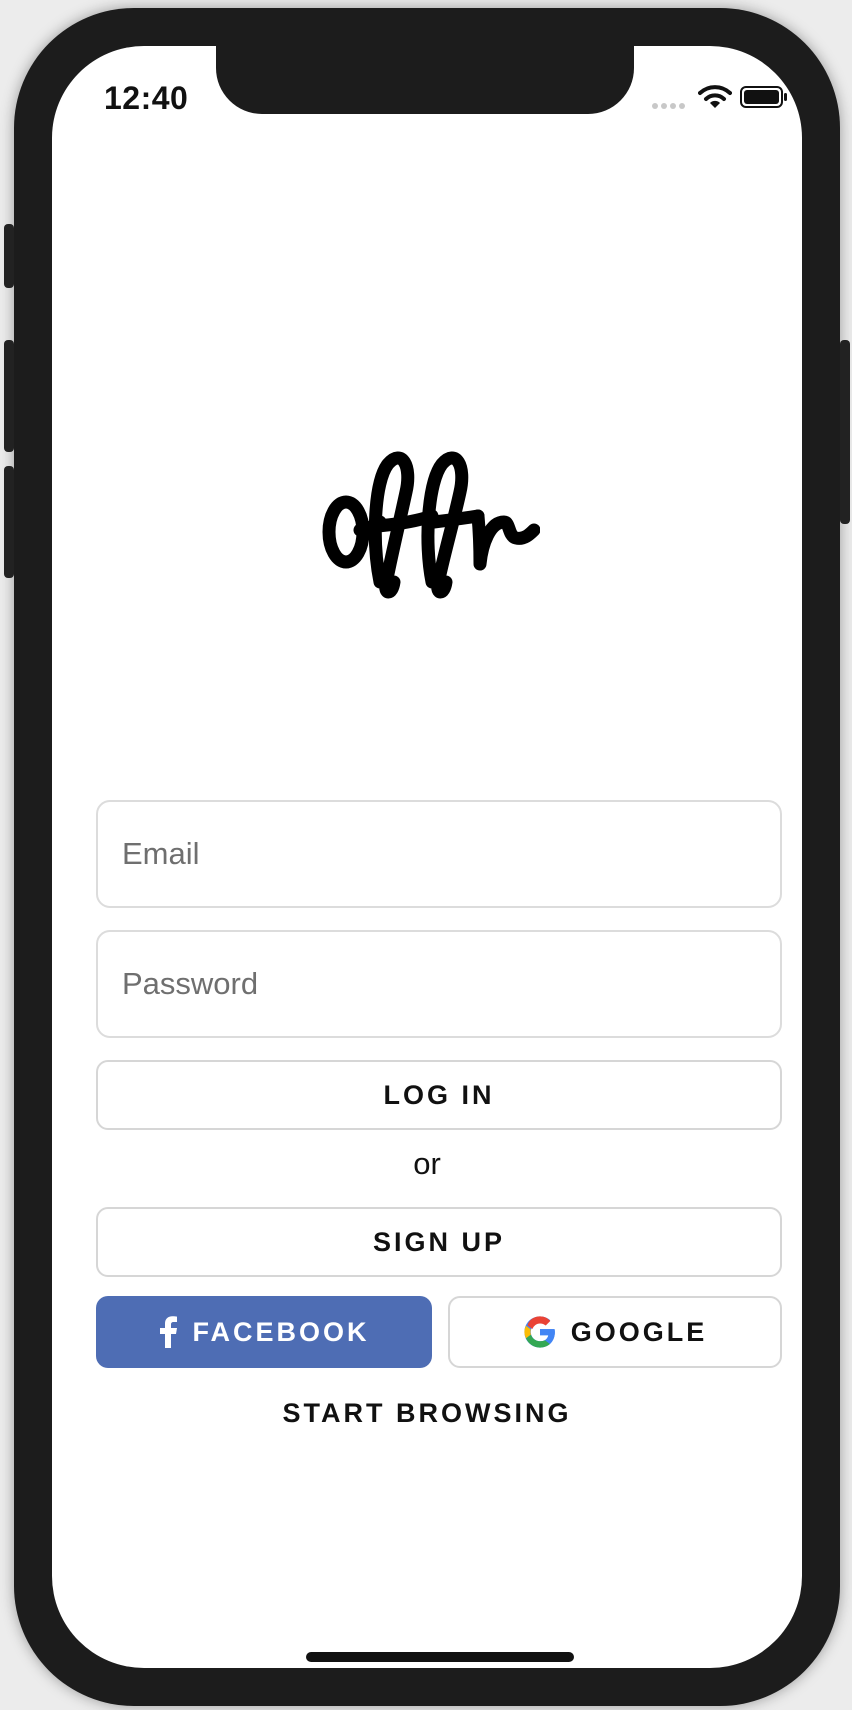  I want to click on google-button-label: GOOGLE, so click(639, 1331).